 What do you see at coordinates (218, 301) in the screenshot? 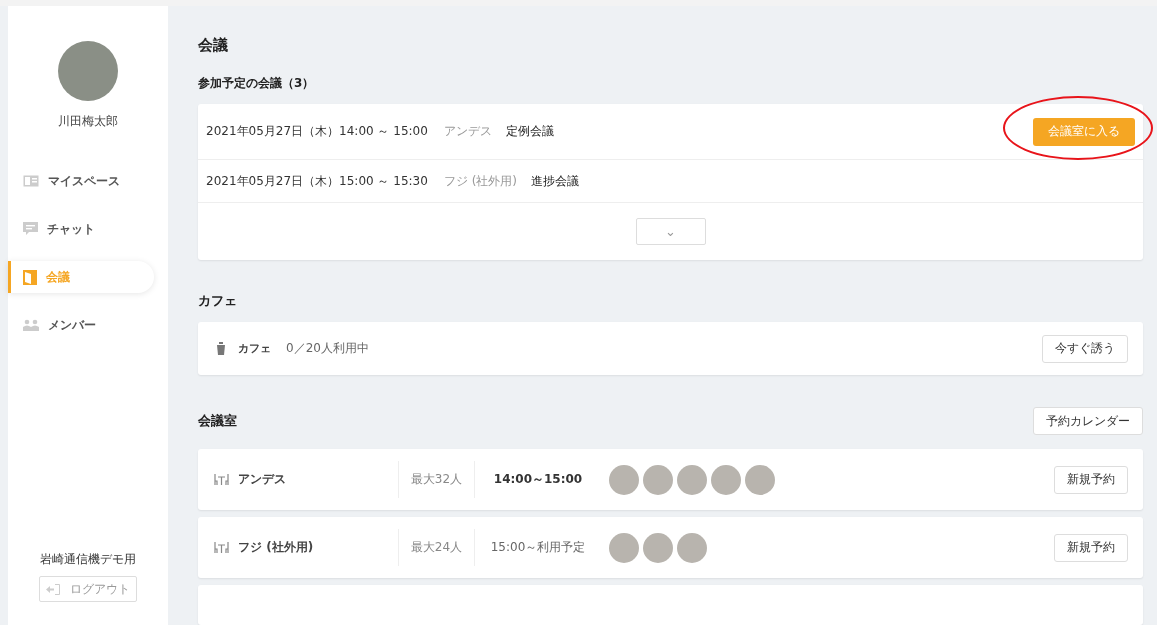
I see `section-heading: カフェ` at bounding box center [218, 301].